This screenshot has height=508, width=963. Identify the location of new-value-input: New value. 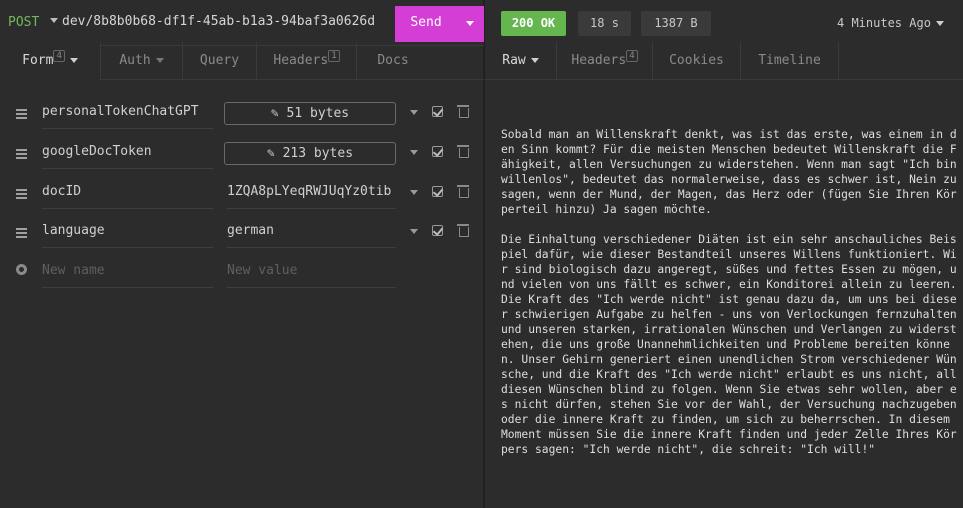
(311, 275).